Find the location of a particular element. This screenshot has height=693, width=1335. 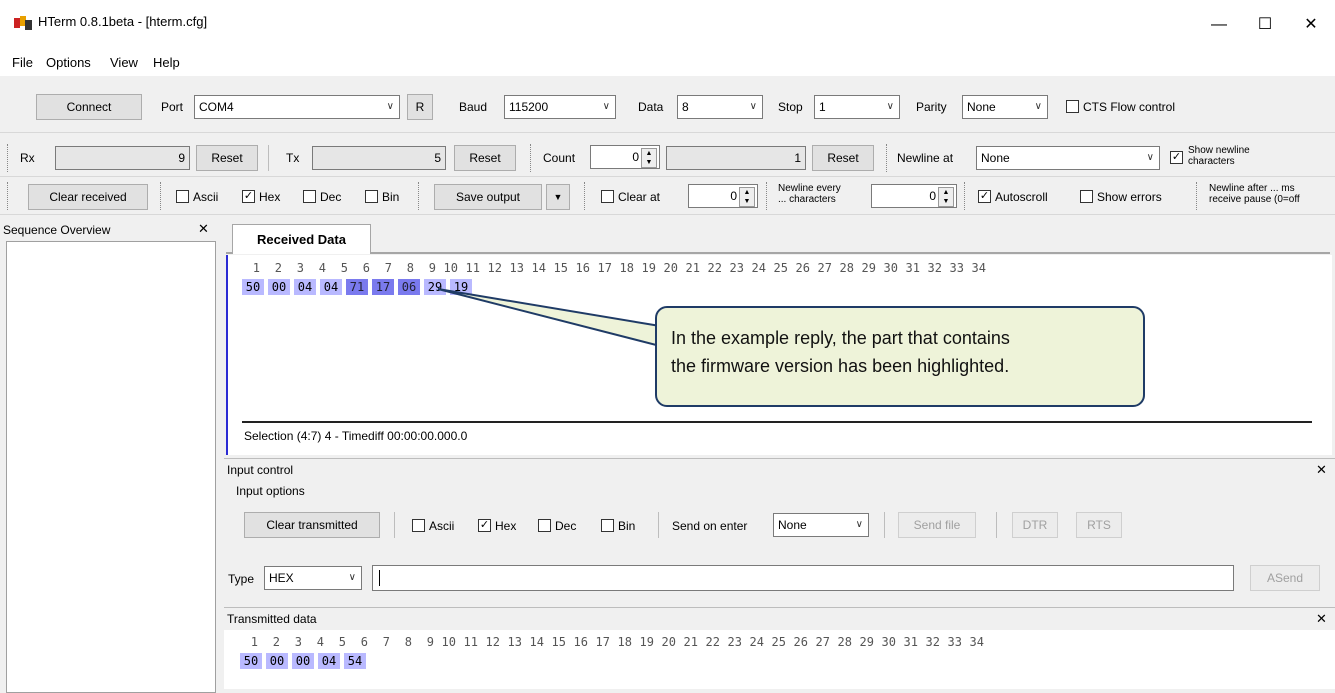

input-bin-checkbox is located at coordinates (607, 525).